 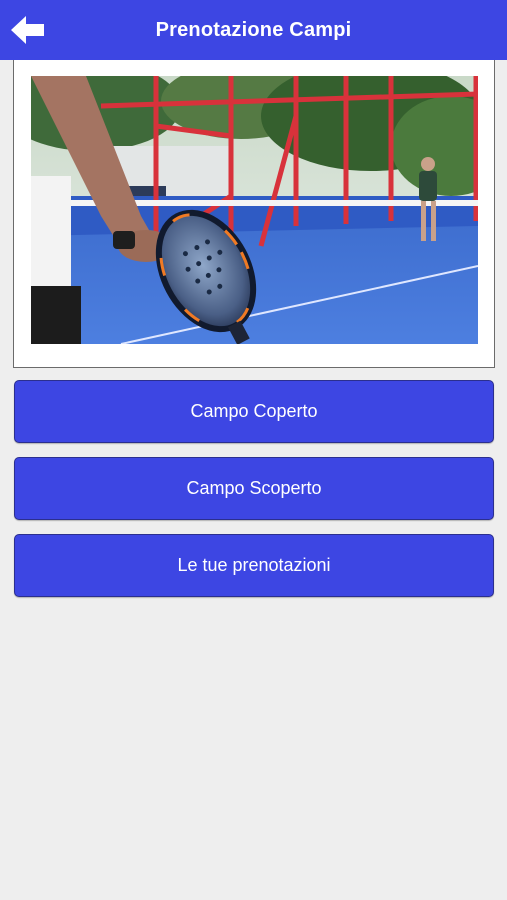 I want to click on covered-court-button: Campo Coperto, so click(x=254, y=411).